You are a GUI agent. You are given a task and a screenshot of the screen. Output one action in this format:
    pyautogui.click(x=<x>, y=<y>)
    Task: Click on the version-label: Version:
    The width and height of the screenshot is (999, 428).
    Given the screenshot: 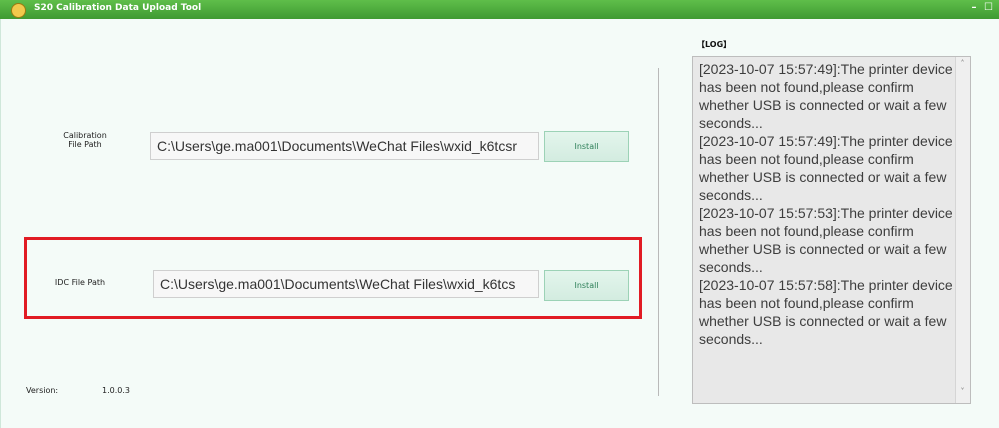 What is the action you would take?
    pyautogui.click(x=42, y=390)
    